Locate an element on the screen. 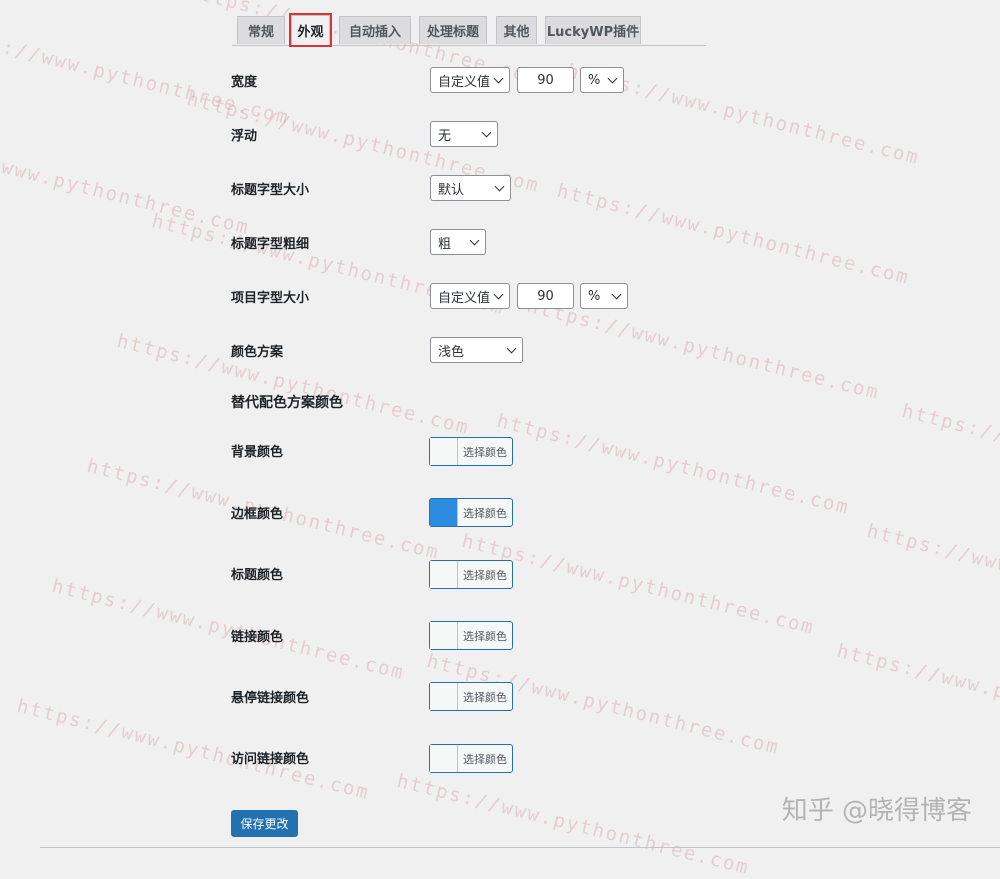 The width and height of the screenshot is (1000, 879). visited-link-color-label: 访问链接颜色 is located at coordinates (270, 759).